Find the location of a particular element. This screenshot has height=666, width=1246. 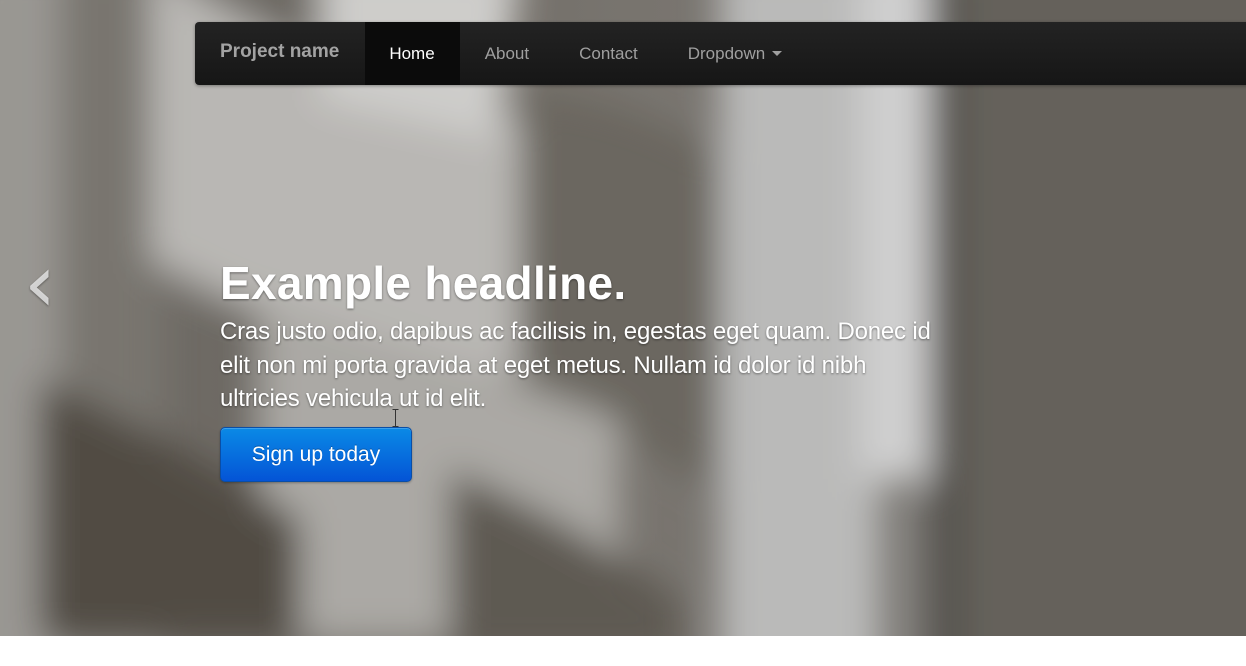

nav-item-home: Home is located at coordinates (412, 53).